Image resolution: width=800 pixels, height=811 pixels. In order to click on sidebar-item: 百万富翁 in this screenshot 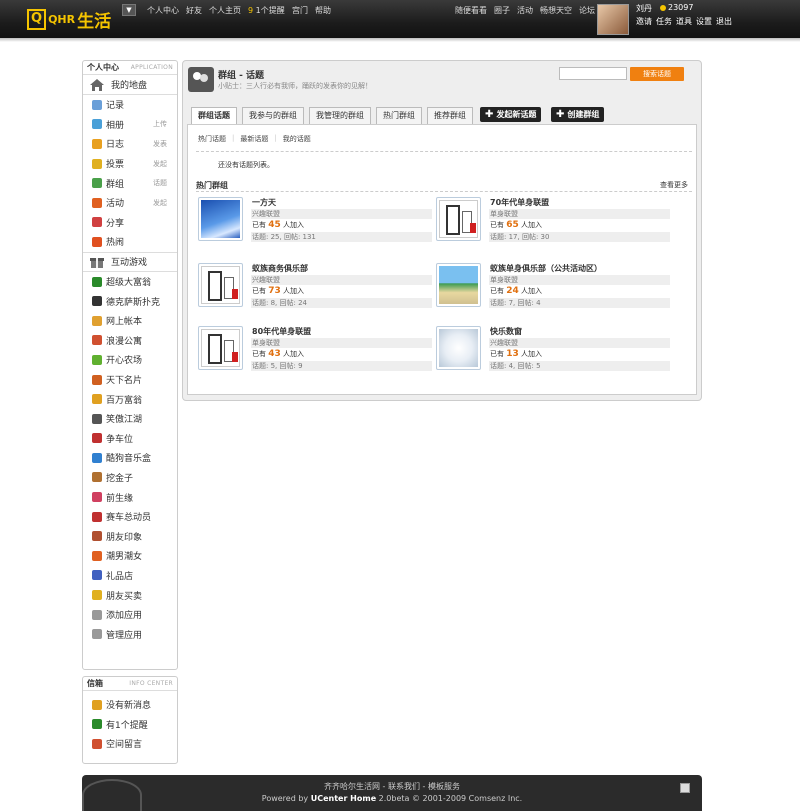, I will do `click(130, 399)`.